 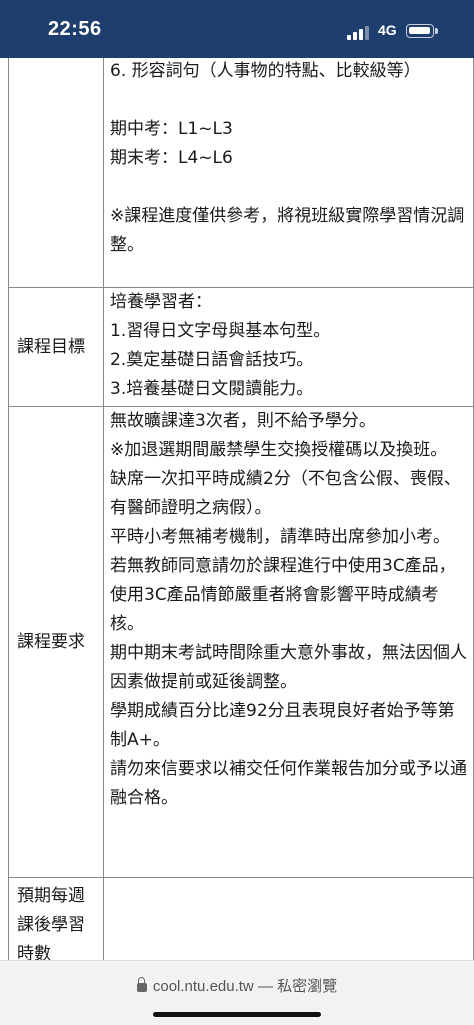 I want to click on row-label-cell: 課程要求, so click(x=56, y=642).